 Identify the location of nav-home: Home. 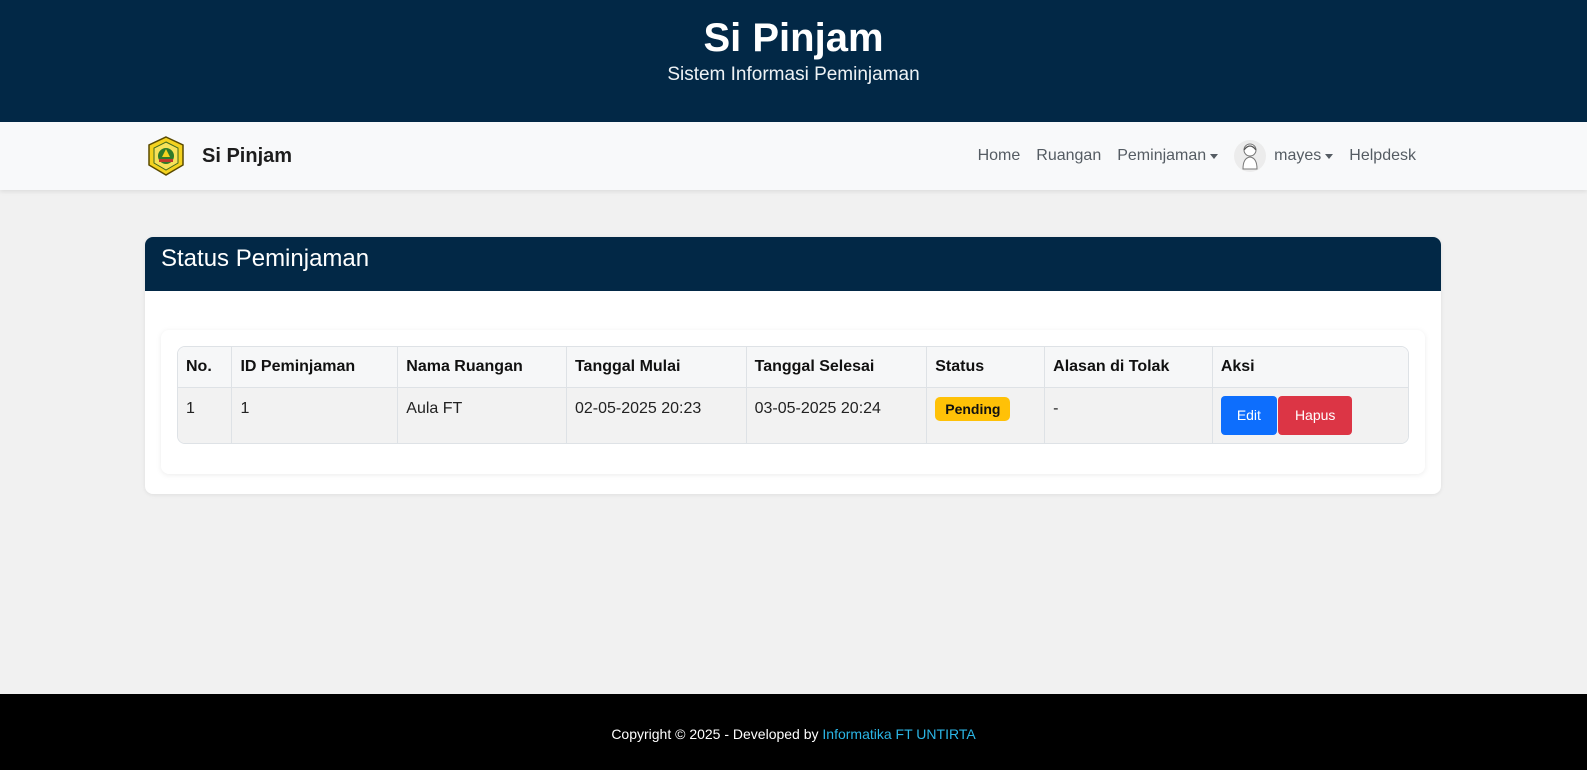
(999, 156).